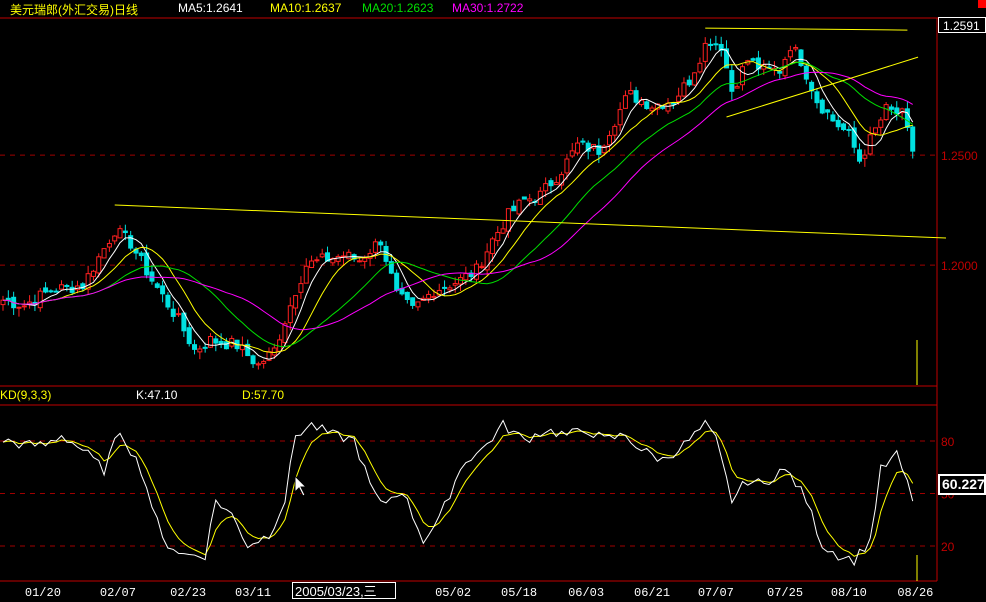 The height and width of the screenshot is (602, 986). I want to click on kd-tick-label: 80, so click(948, 442).